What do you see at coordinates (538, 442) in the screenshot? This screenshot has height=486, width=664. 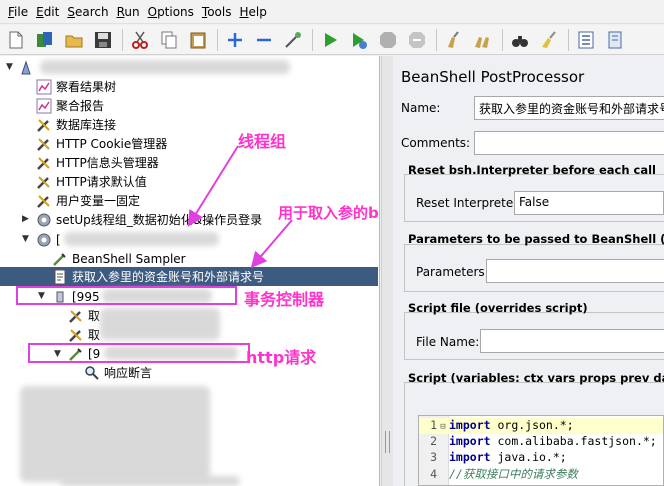 I see `code-line-2: 2 import com.alibaba.fastjson.*;` at bounding box center [538, 442].